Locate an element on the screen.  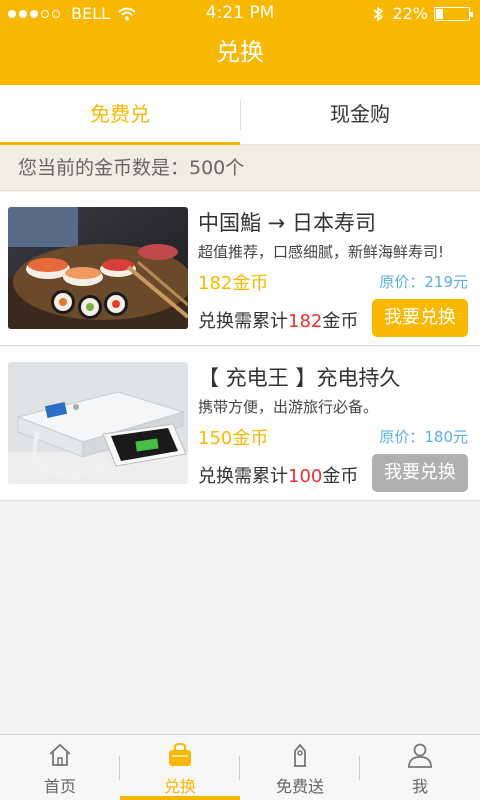
battery-percent: 22% is located at coordinates (410, 13).